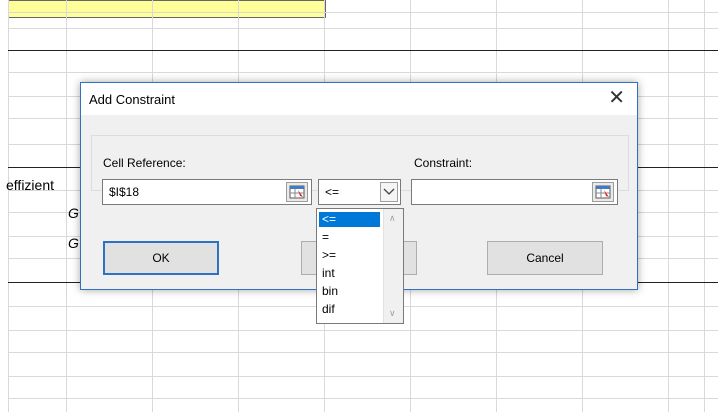 The height and width of the screenshot is (412, 718). I want to click on constraint-field, so click(514, 192).